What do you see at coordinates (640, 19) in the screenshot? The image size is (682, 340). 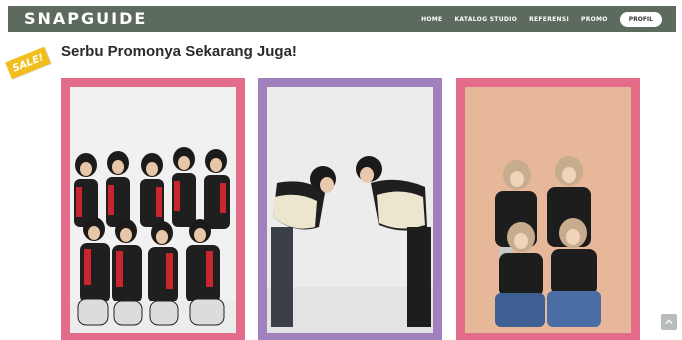 I see `profile-button: PROFIL` at bounding box center [640, 19].